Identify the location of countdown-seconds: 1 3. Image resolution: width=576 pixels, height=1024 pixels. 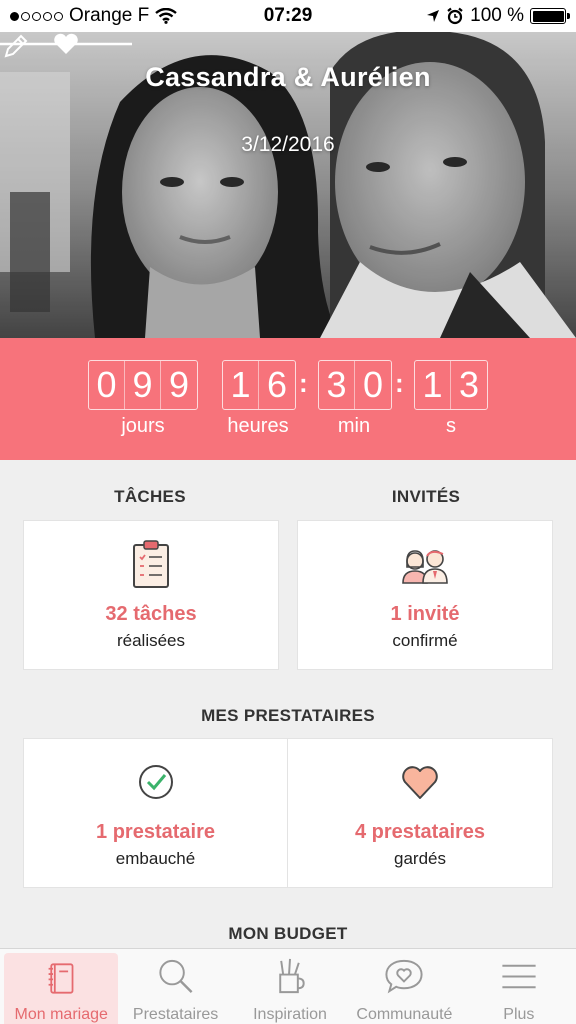
(451, 385).